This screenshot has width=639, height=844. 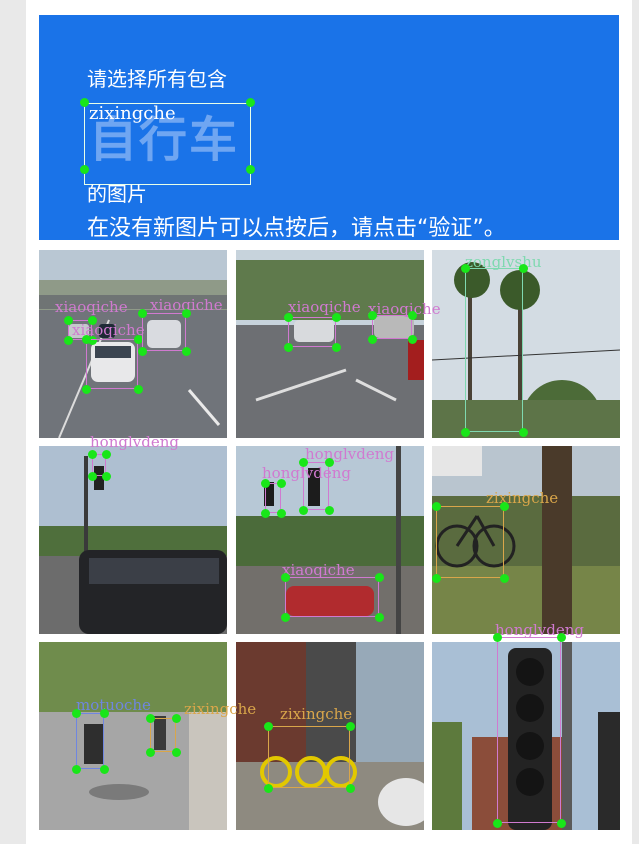 I want to click on instruction-suffix: 的图片, so click(x=117, y=194).